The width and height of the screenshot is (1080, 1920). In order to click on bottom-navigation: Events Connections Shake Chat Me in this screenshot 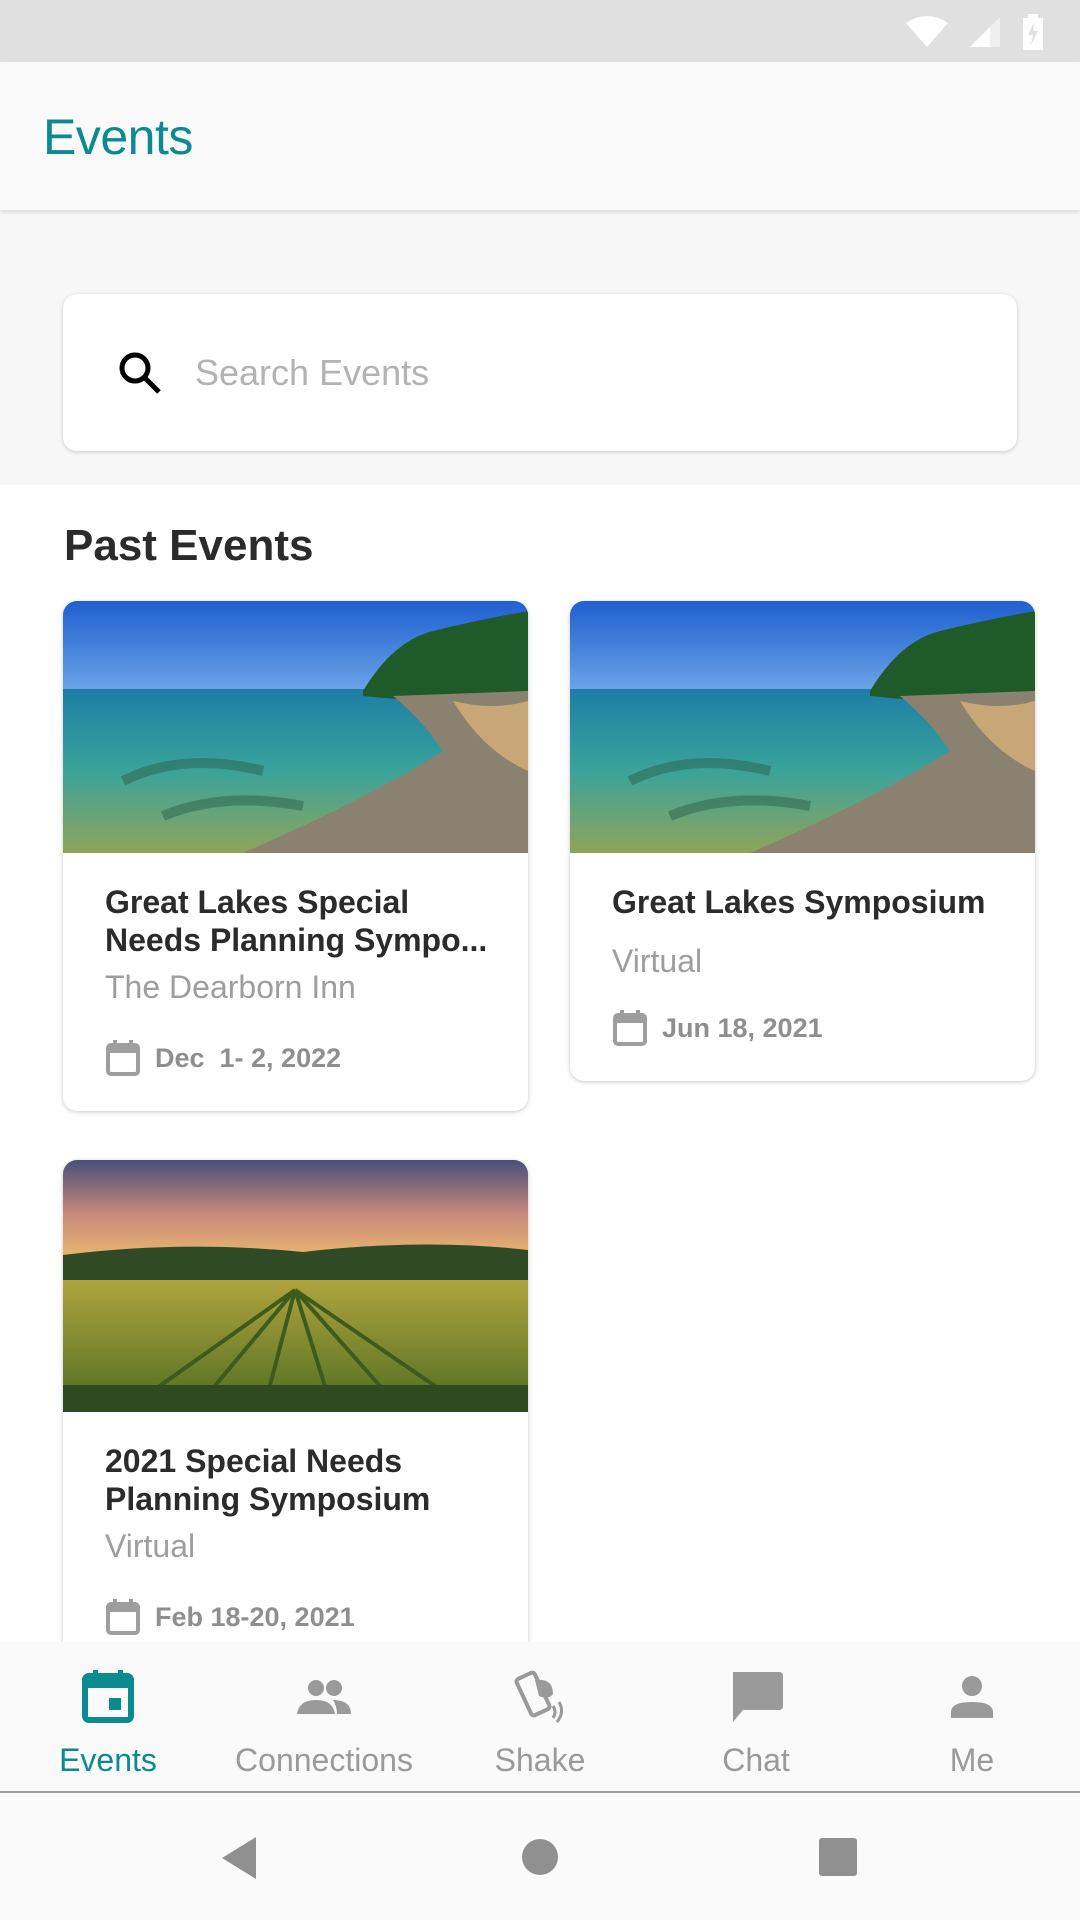, I will do `click(540, 1717)`.